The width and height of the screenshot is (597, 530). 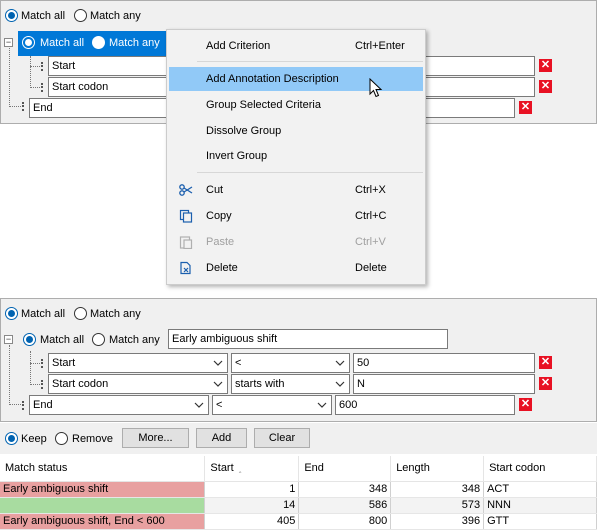 I want to click on remove-label: Remove, so click(x=92, y=439).